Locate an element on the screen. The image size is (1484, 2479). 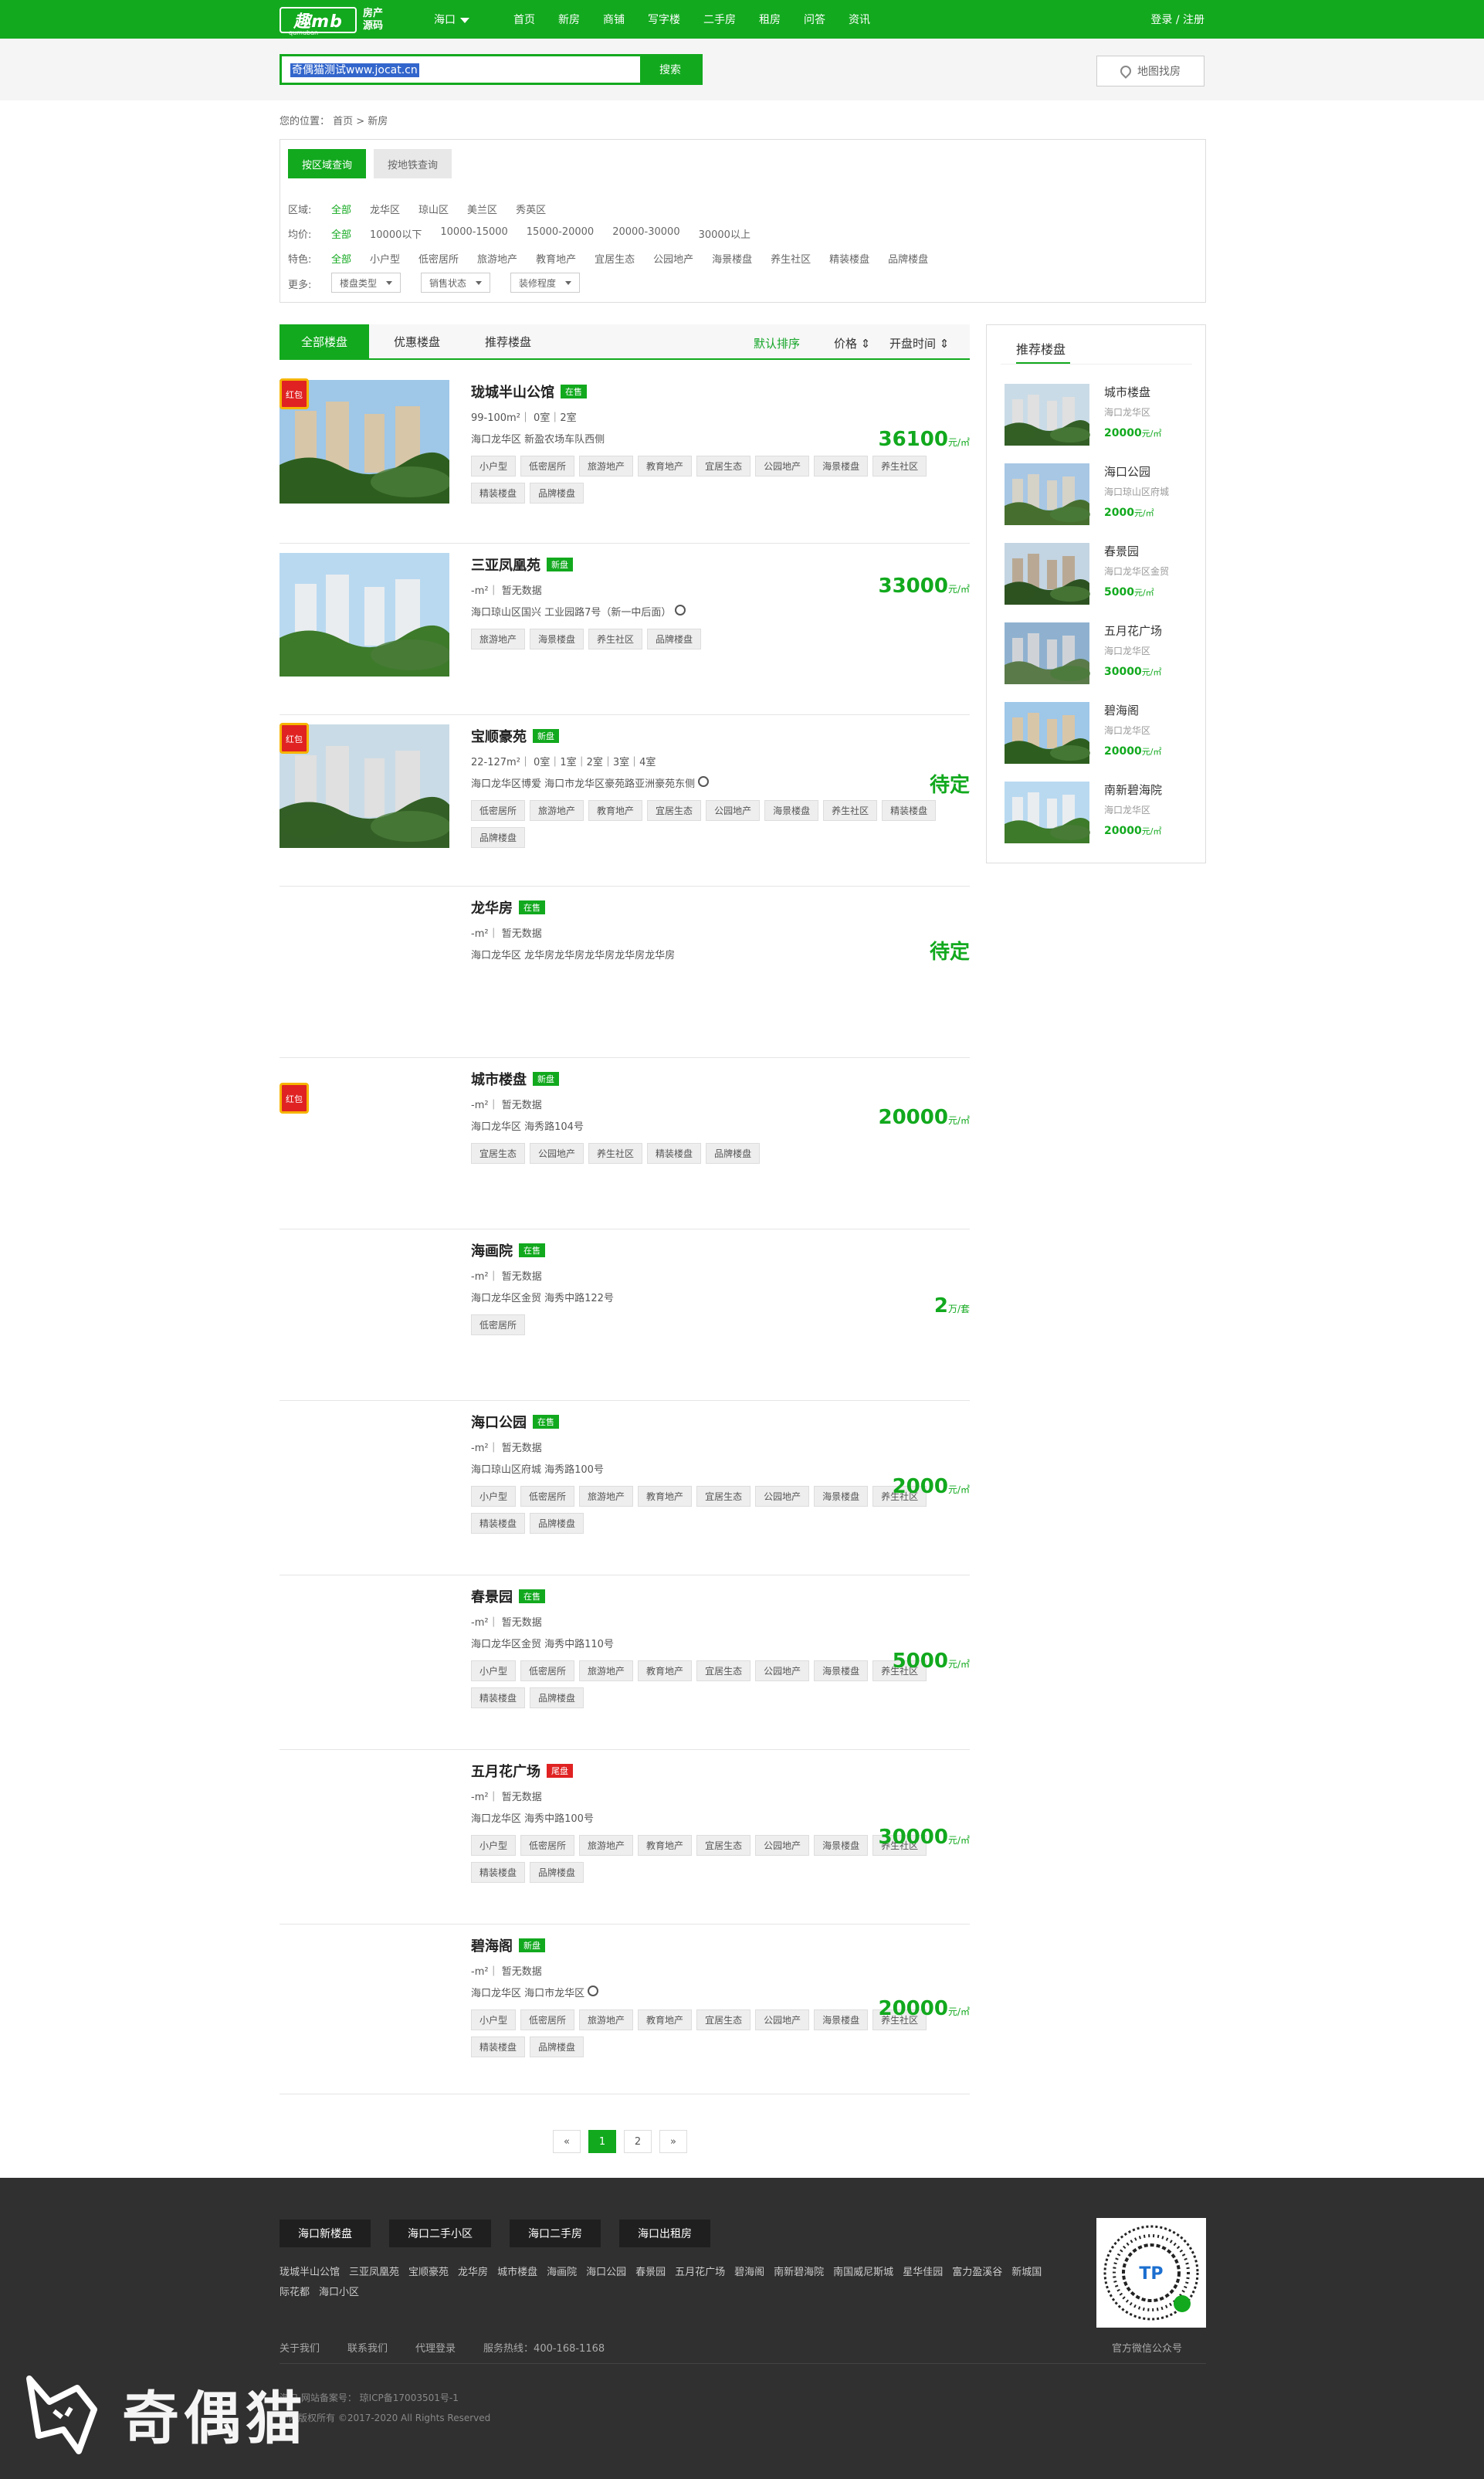
filter-option: 琼山区 is located at coordinates (433, 209).